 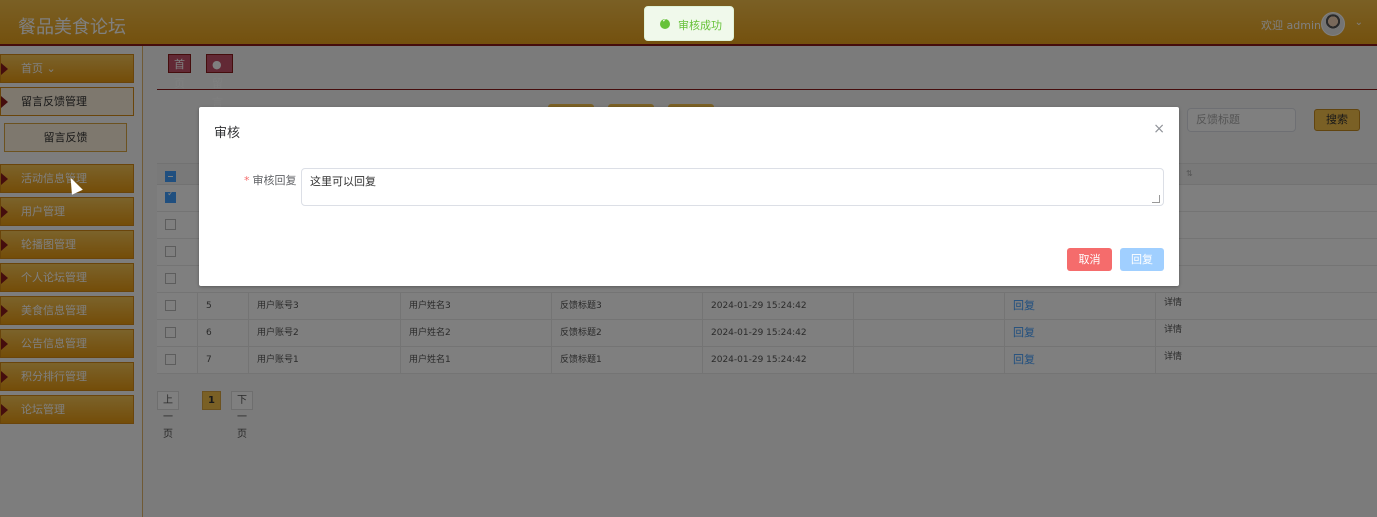 What do you see at coordinates (274, 180) in the screenshot?
I see `reply-label-text: 审核回复` at bounding box center [274, 180].